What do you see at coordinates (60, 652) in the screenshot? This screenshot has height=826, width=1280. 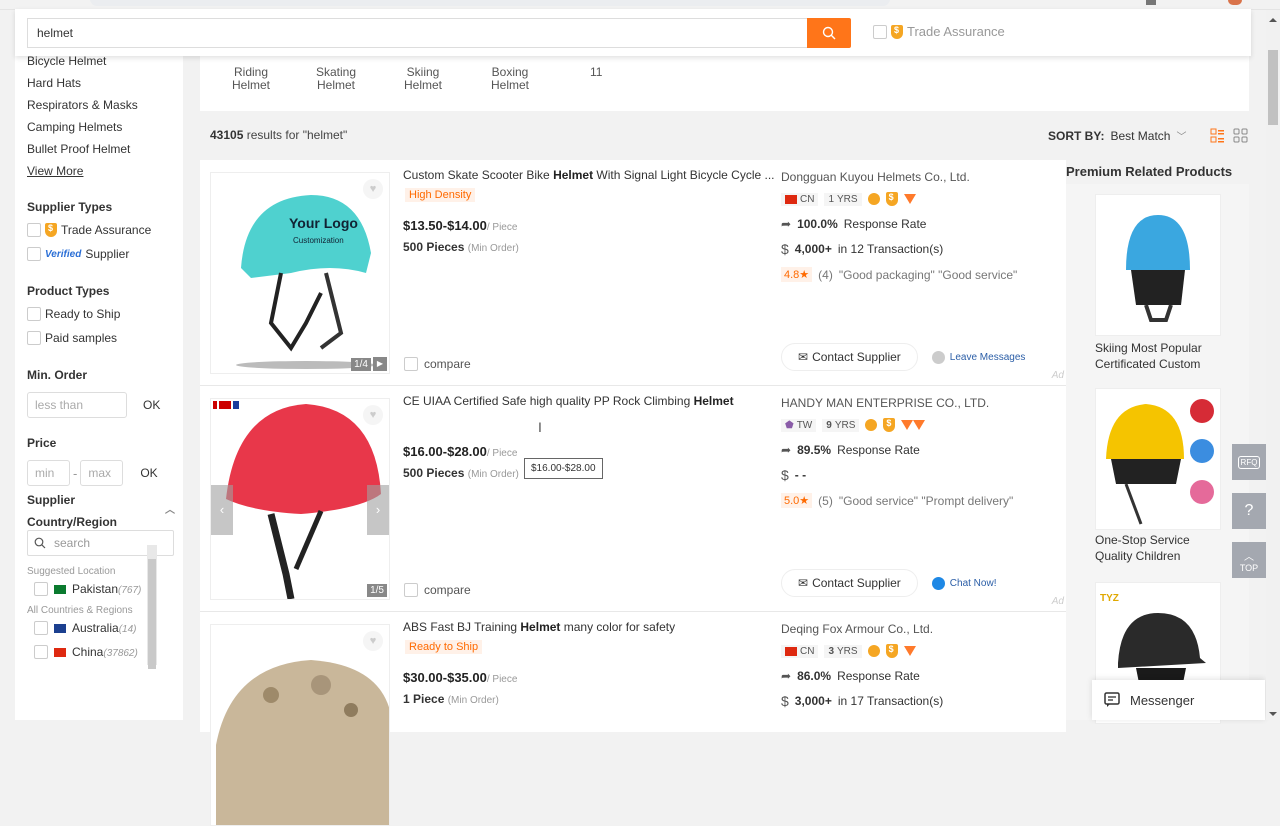 I see `china-flag-icon` at bounding box center [60, 652].